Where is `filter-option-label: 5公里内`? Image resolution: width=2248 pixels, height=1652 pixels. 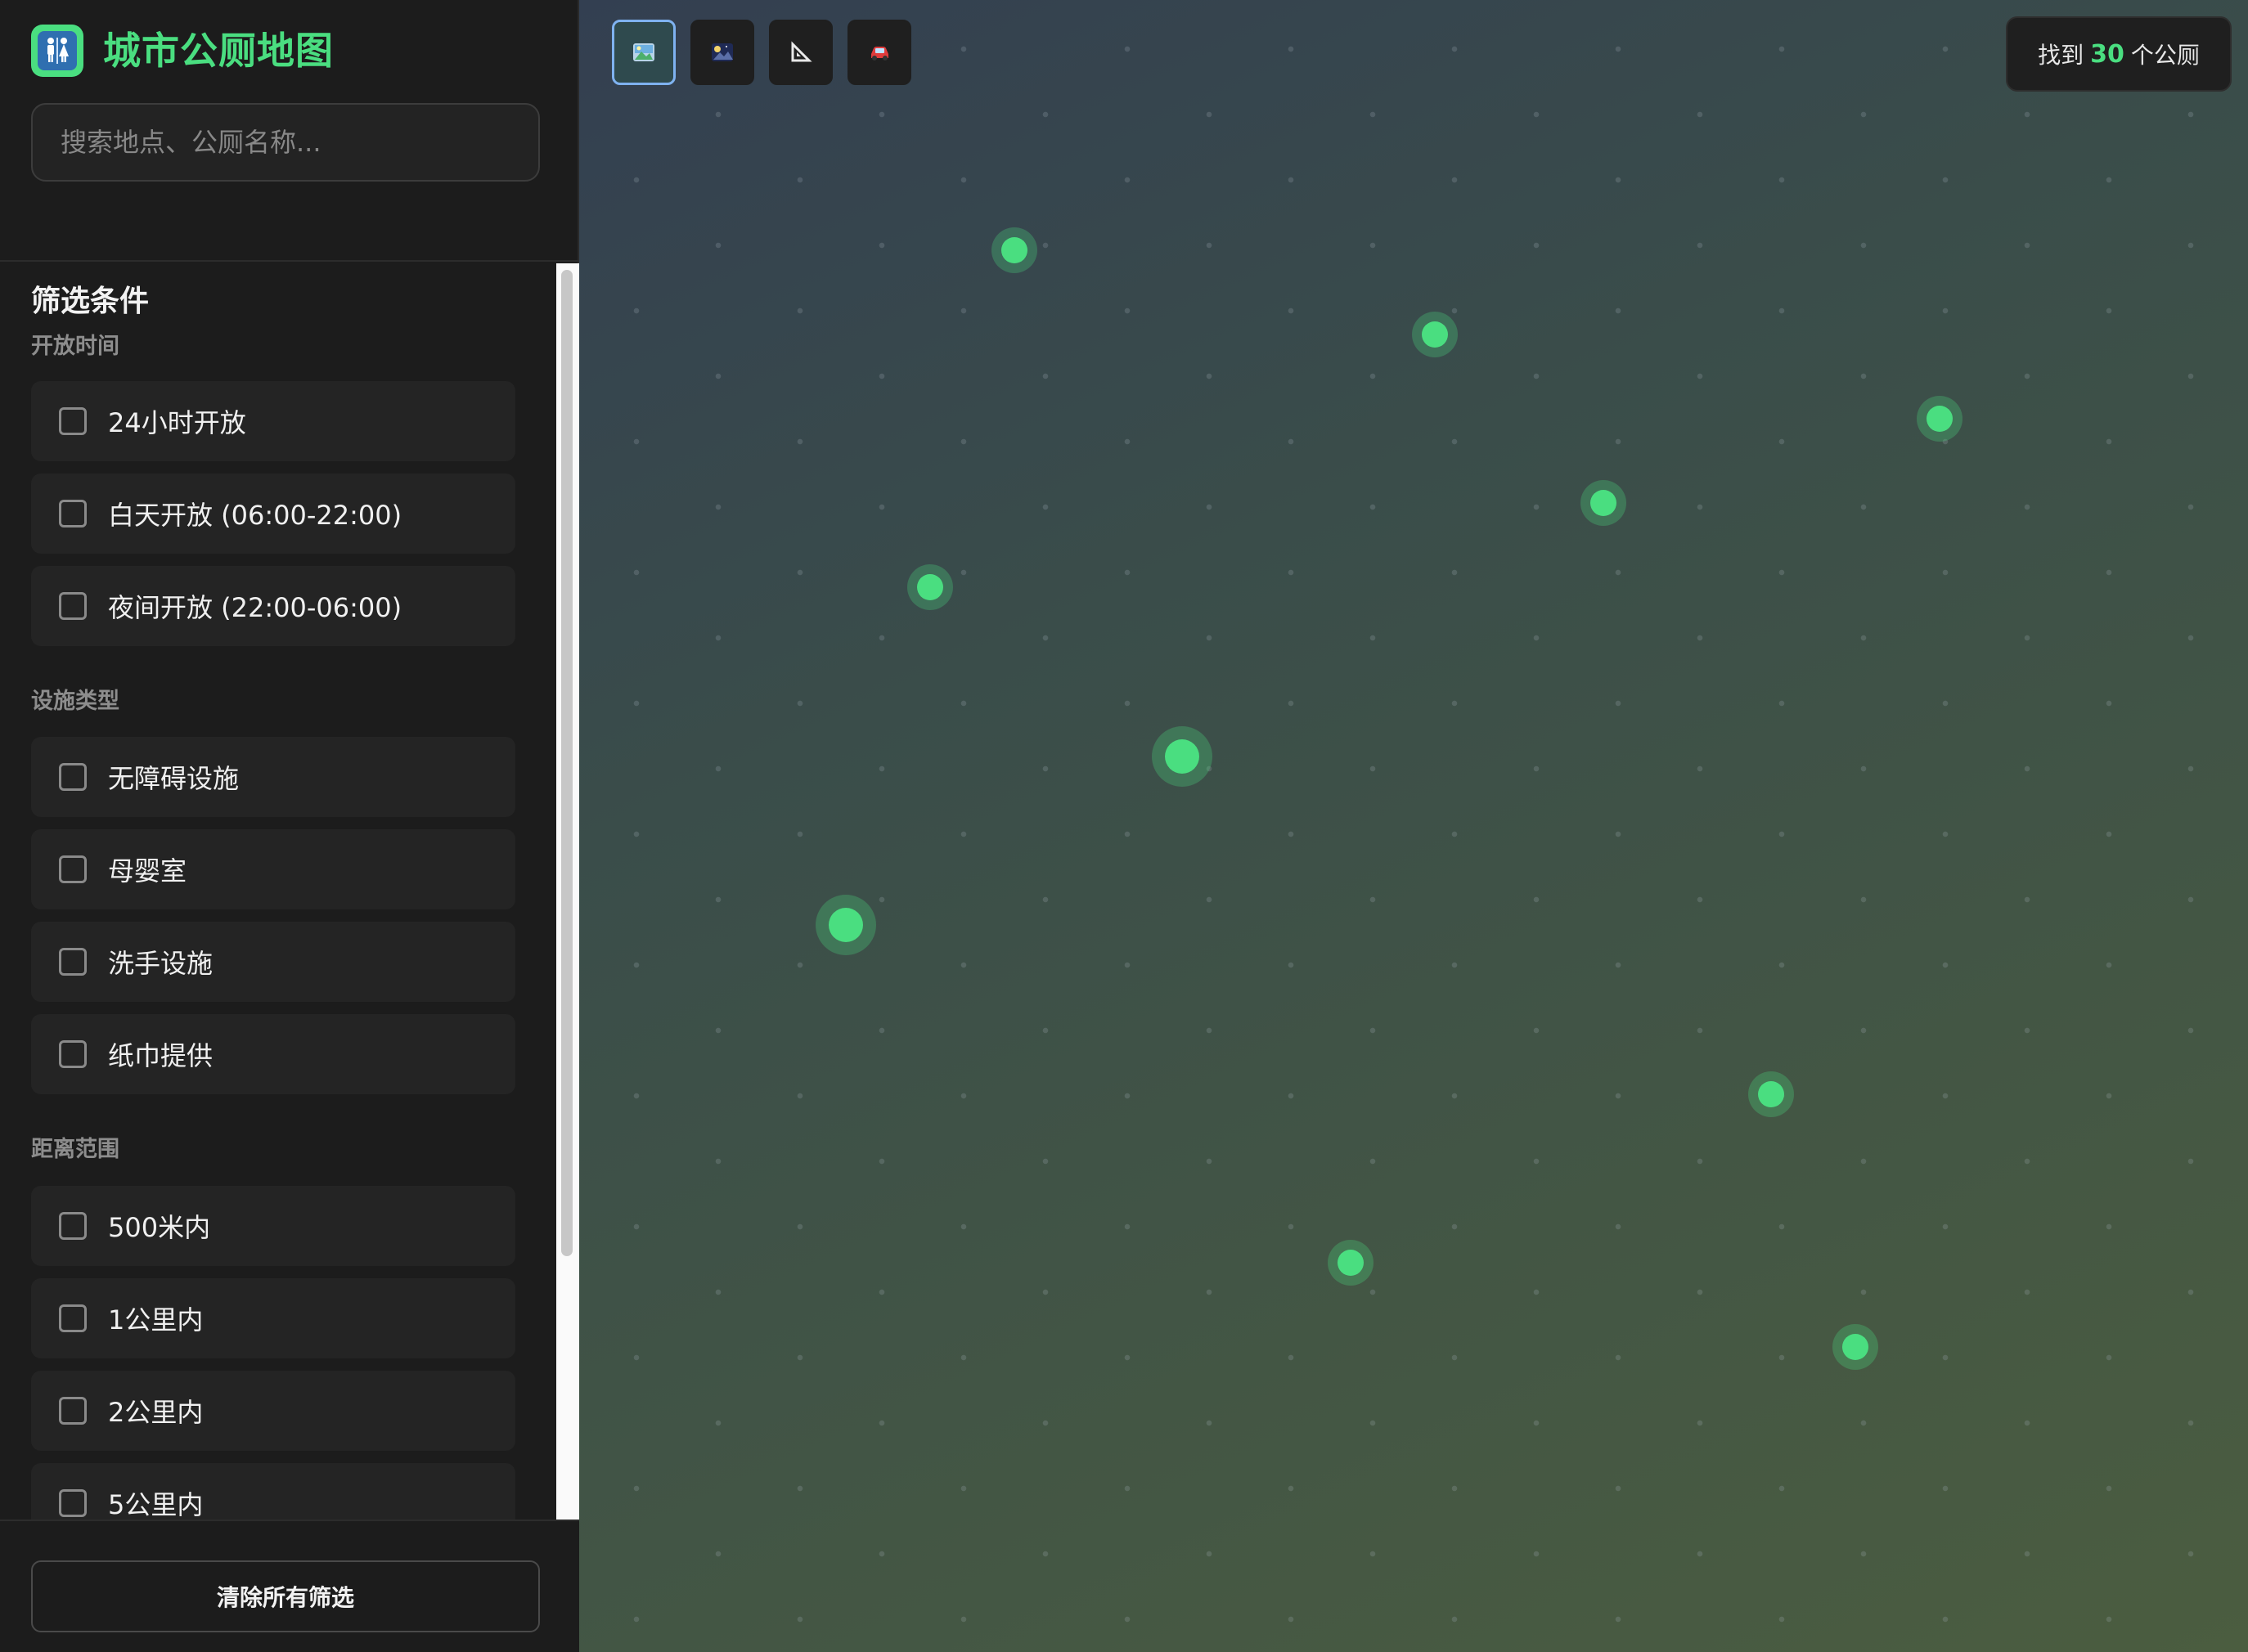 filter-option-label: 5公里内 is located at coordinates (156, 1504).